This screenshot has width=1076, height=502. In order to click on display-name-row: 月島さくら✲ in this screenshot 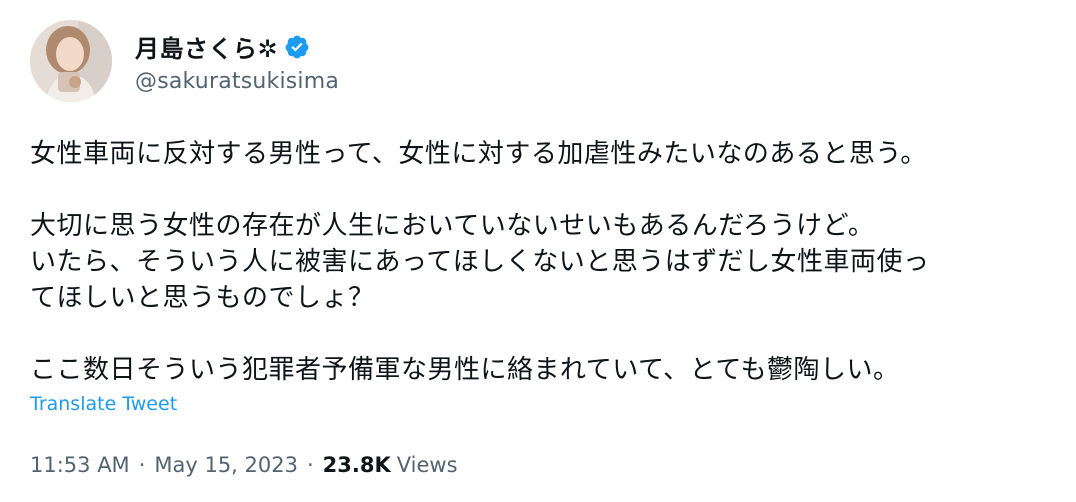, I will do `click(237, 47)`.